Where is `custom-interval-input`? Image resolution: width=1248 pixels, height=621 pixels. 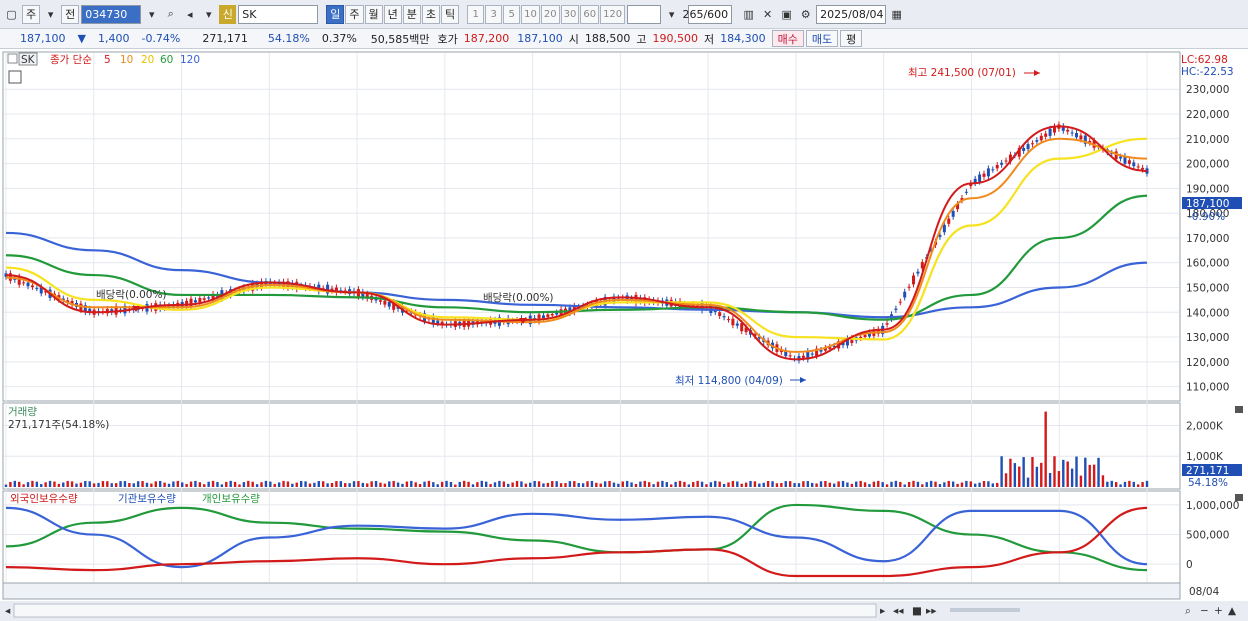 custom-interval-input is located at coordinates (644, 14).